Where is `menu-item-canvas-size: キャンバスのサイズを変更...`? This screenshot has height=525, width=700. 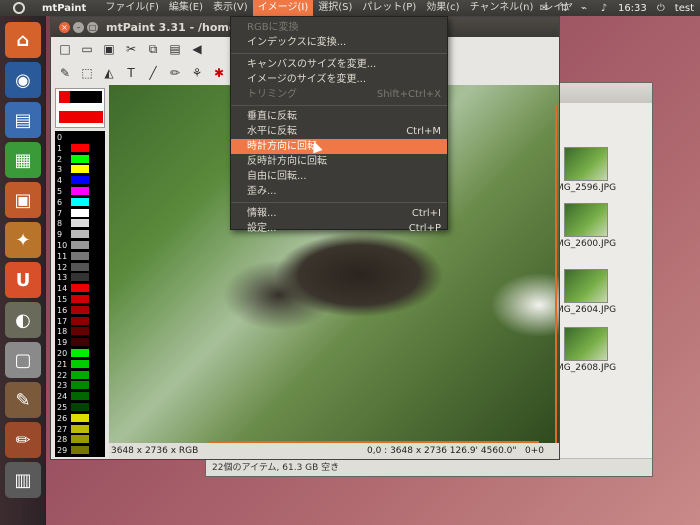 menu-item-canvas-size: キャンバスのサイズを変更... is located at coordinates (339, 64).